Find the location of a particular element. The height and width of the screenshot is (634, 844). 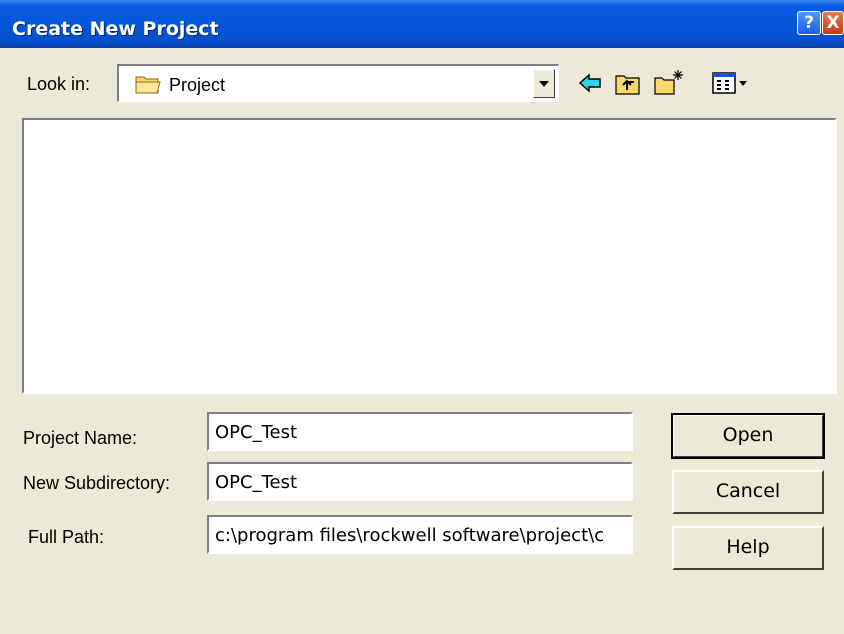

full-path-label: Full Path: is located at coordinates (66, 537).